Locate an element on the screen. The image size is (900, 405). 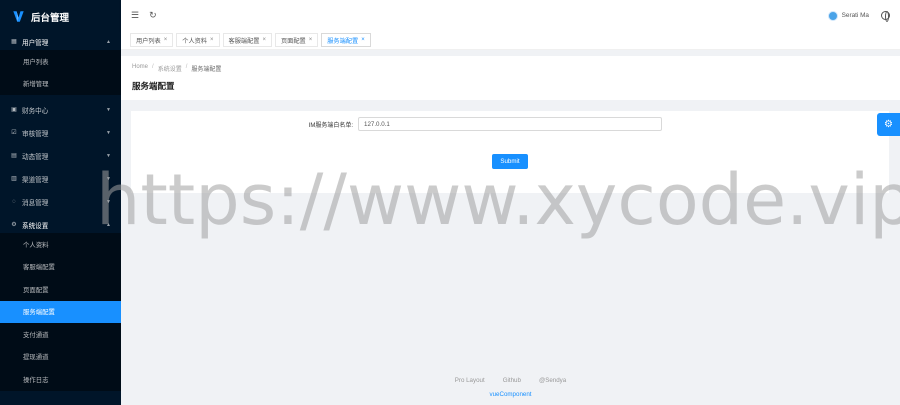
globe-icon is located at coordinates (885, 16).